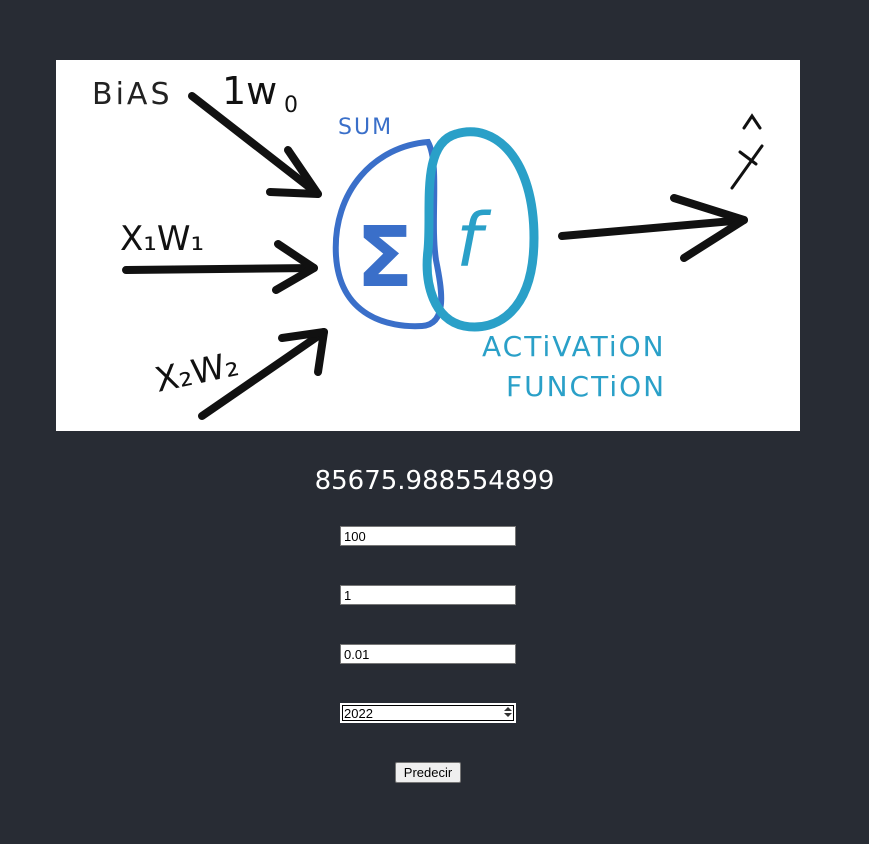 The width and height of the screenshot is (869, 844). I want to click on sum-label: SUM, so click(365, 127).